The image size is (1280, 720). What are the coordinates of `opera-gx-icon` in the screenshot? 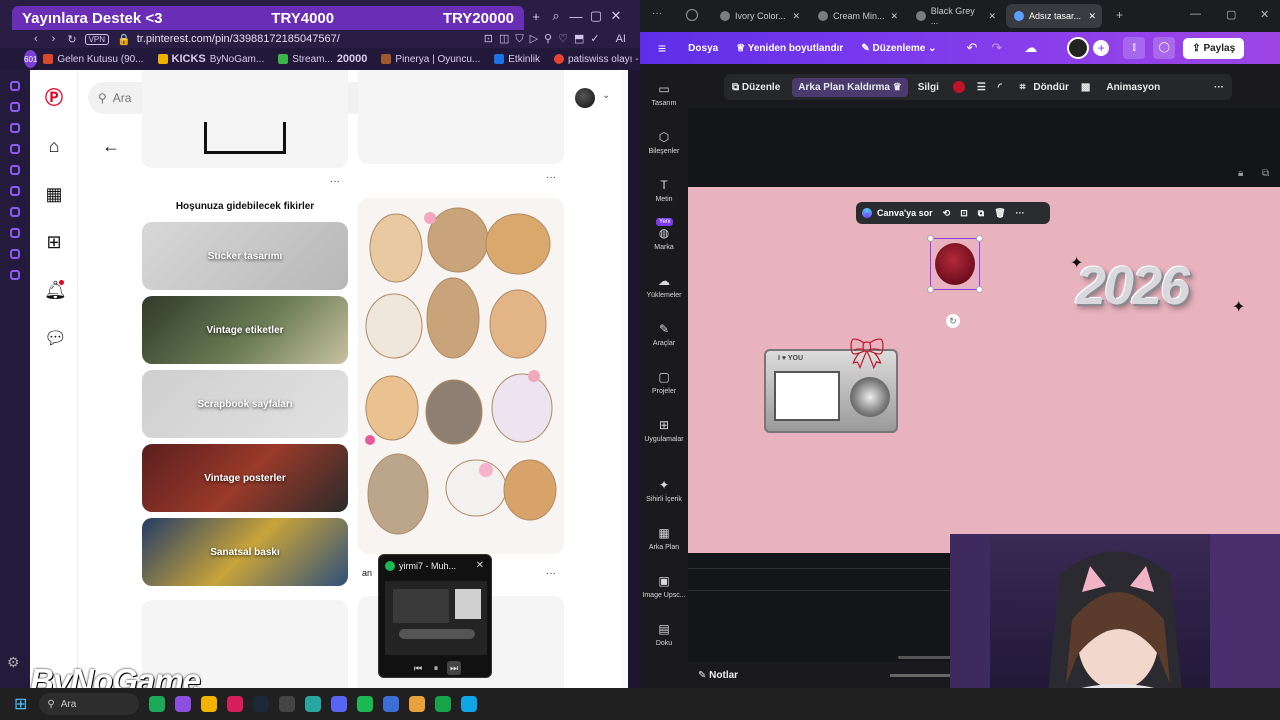 It's located at (235, 704).